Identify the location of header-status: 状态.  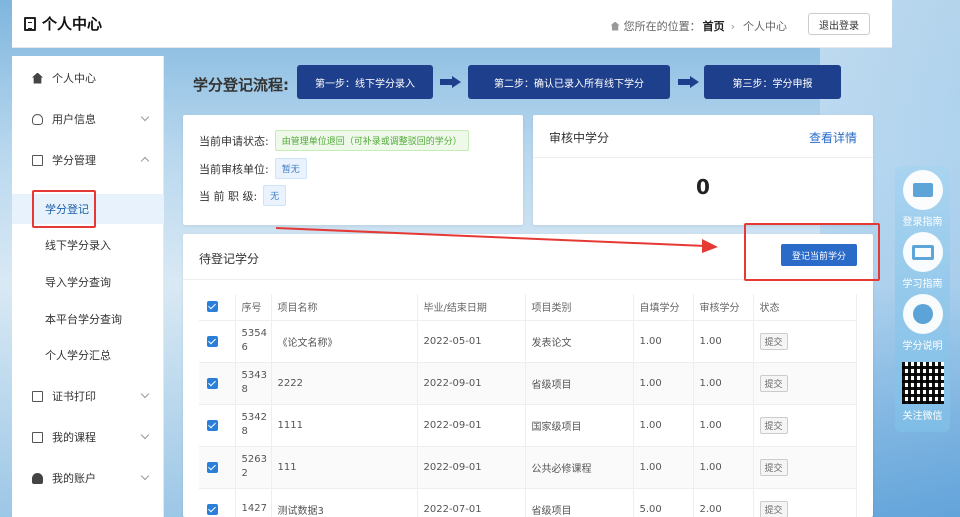
(805, 307).